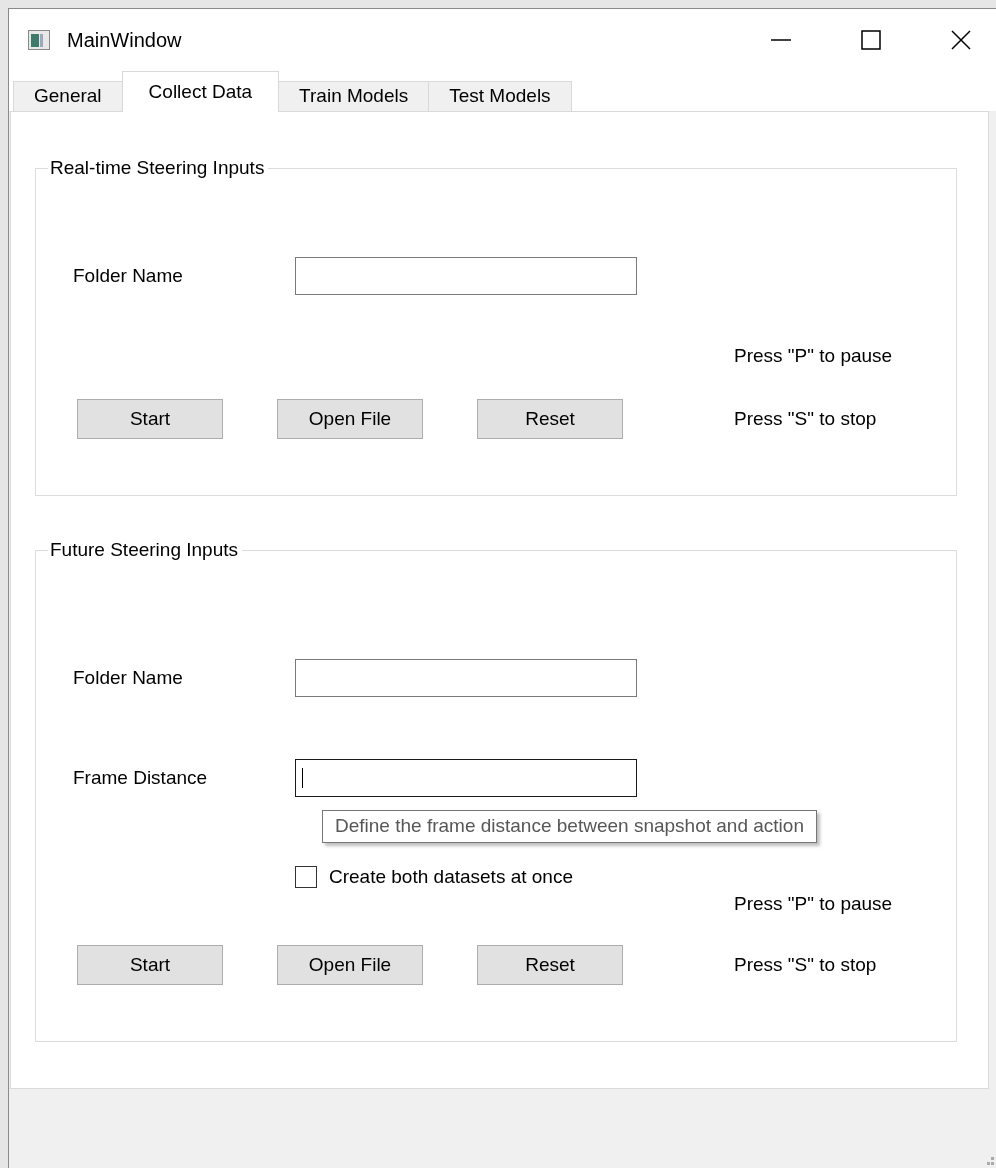  Describe the element at coordinates (39, 40) in the screenshot. I see `app-icon` at that location.